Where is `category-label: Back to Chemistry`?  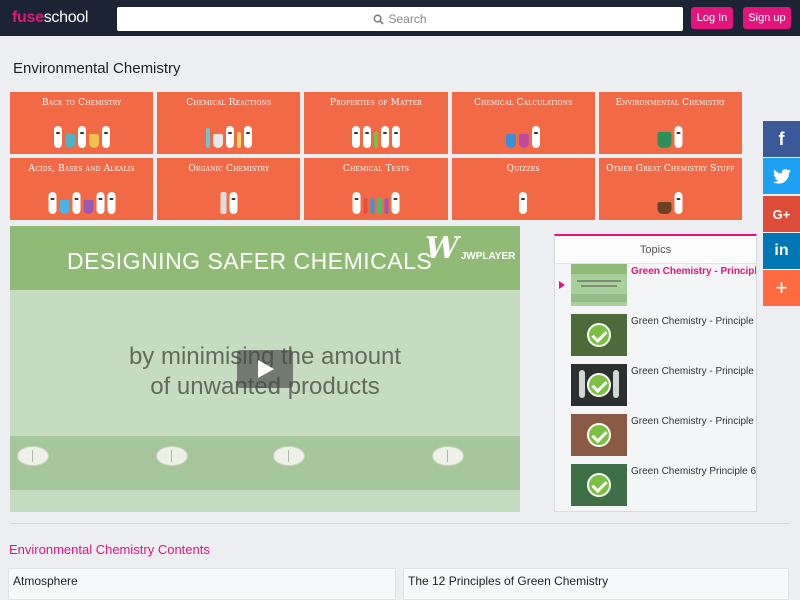 category-label: Back to Chemistry is located at coordinates (81, 103).